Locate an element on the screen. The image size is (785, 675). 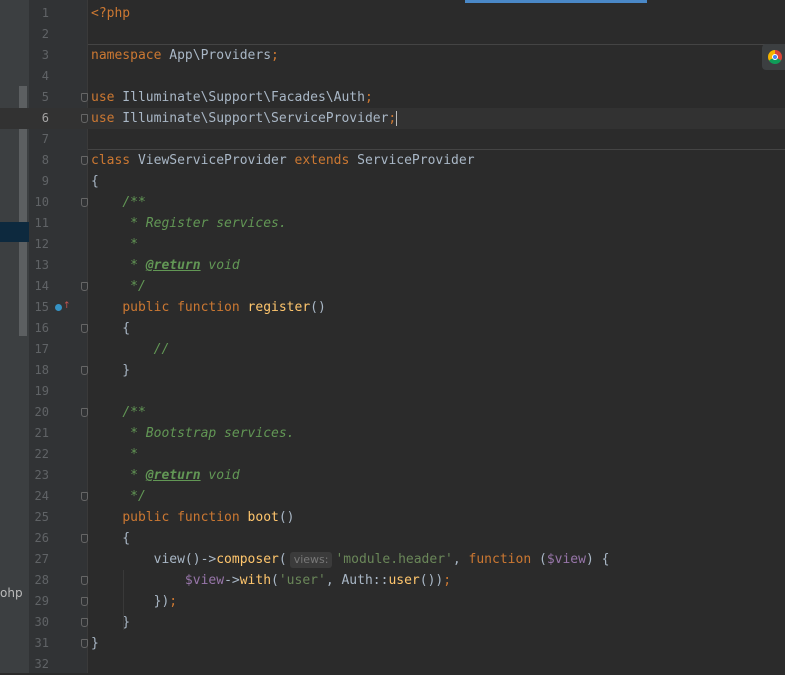
line-number: 4 is located at coordinates (39, 76).